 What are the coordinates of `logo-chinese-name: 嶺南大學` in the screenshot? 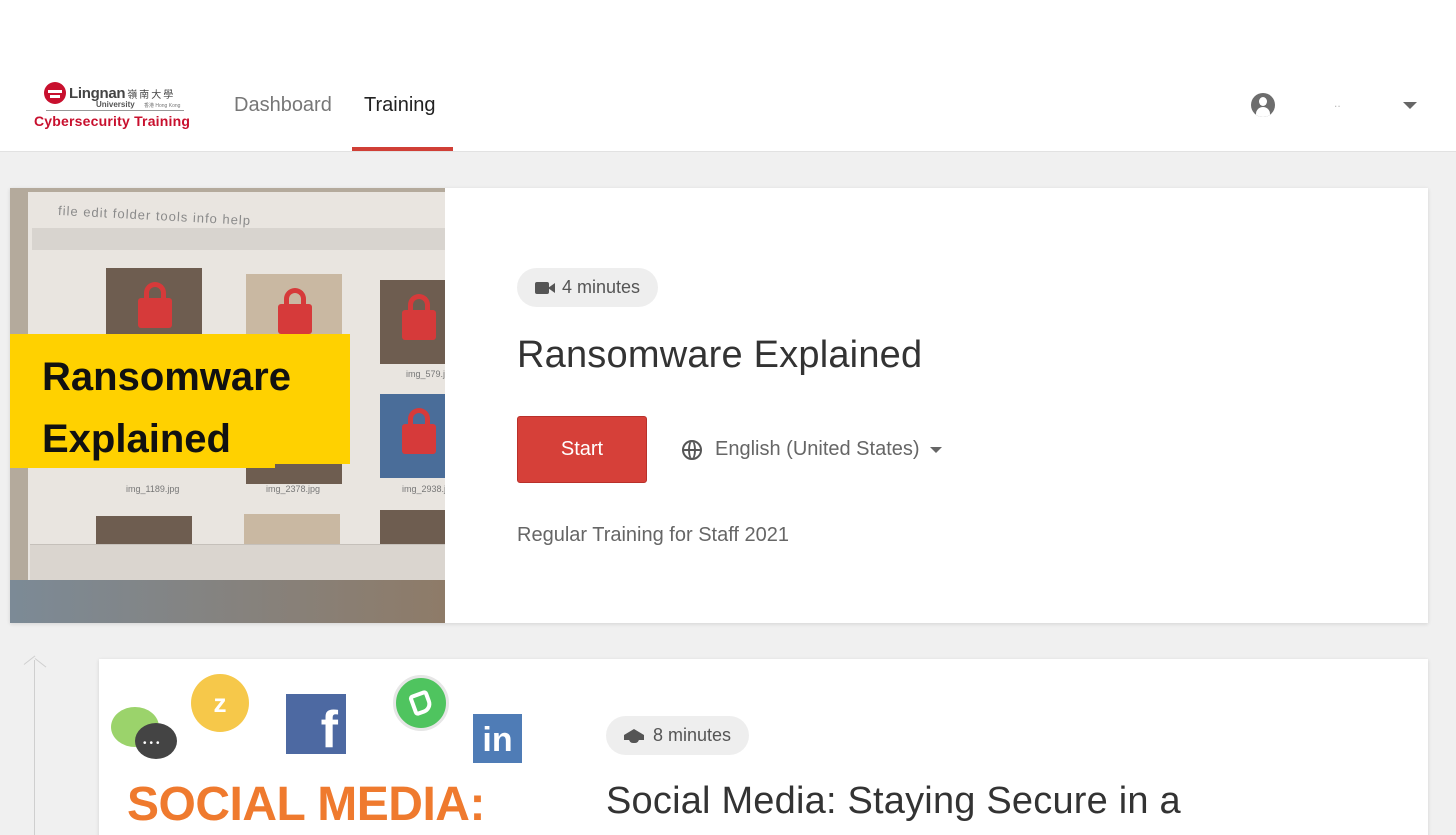 It's located at (151, 95).